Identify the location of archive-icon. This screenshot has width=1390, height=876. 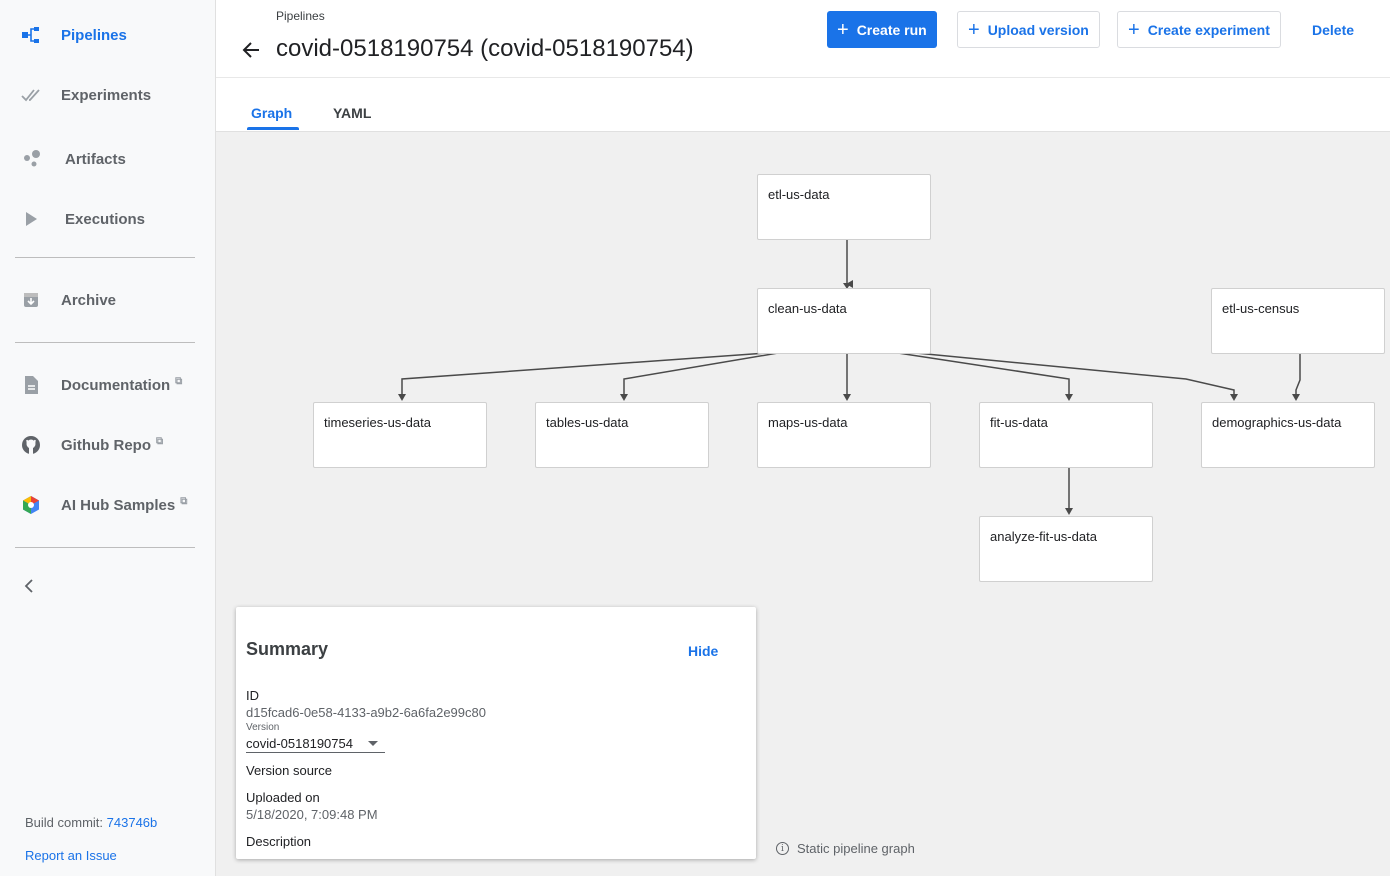
(31, 300).